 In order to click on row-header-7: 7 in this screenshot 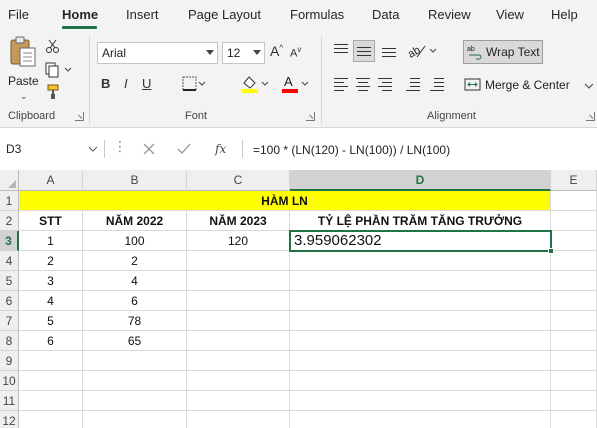, I will do `click(9, 321)`.